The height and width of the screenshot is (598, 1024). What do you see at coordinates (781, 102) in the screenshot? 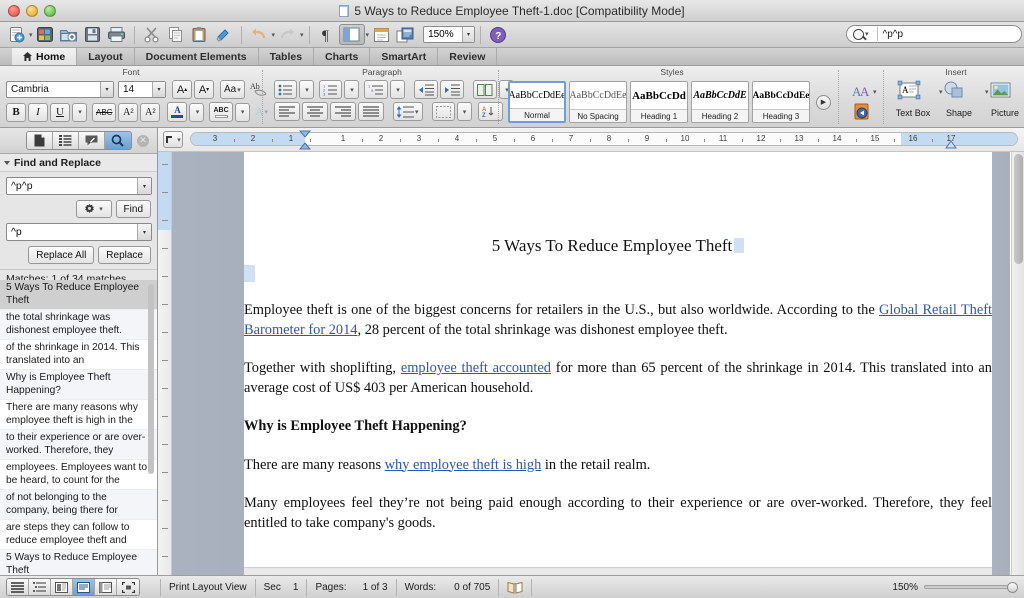
I see `style-heading-3: AaBbCcDdEe Heading 3` at bounding box center [781, 102].